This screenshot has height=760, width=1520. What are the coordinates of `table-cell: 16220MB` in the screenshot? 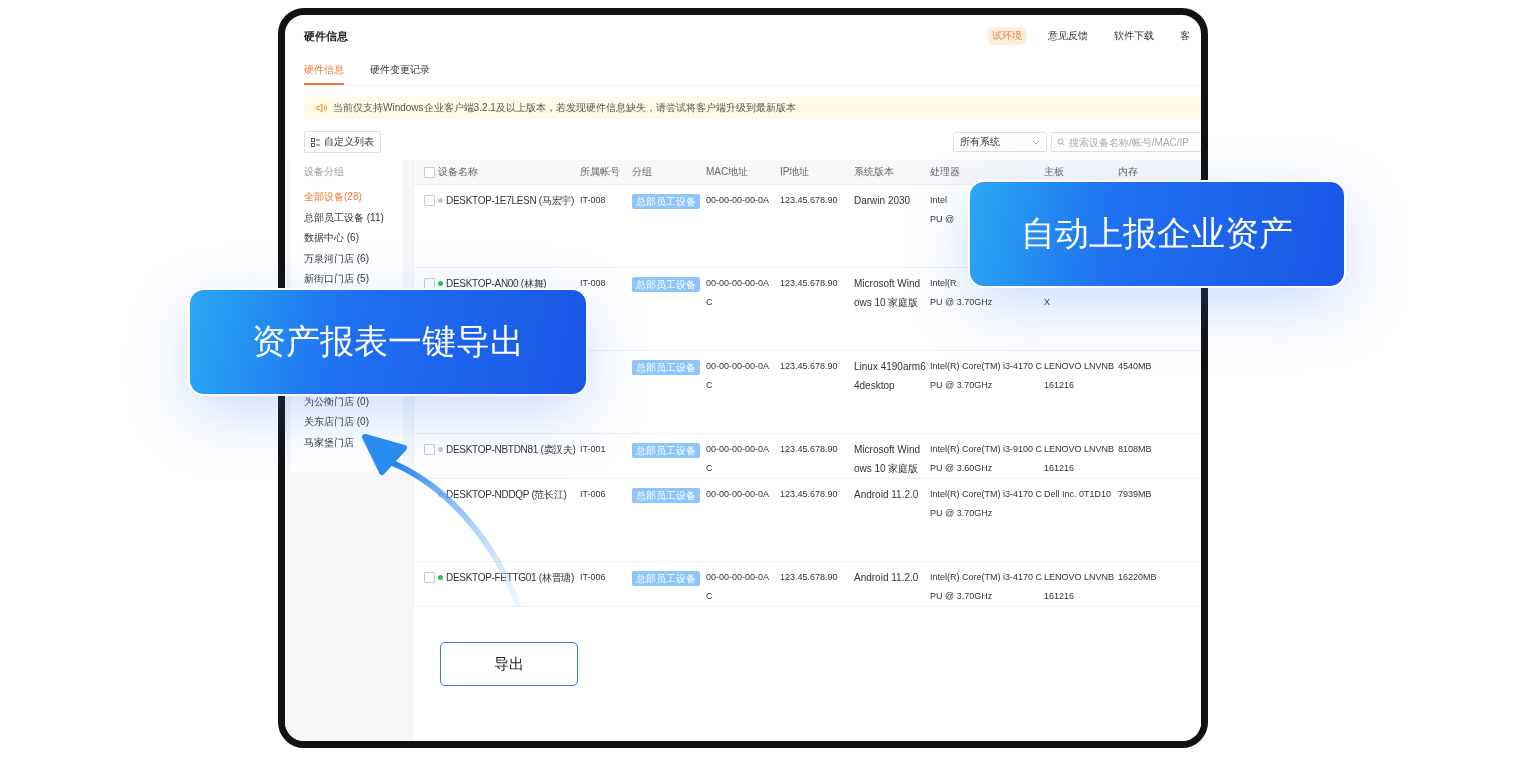 It's located at (1137, 577).